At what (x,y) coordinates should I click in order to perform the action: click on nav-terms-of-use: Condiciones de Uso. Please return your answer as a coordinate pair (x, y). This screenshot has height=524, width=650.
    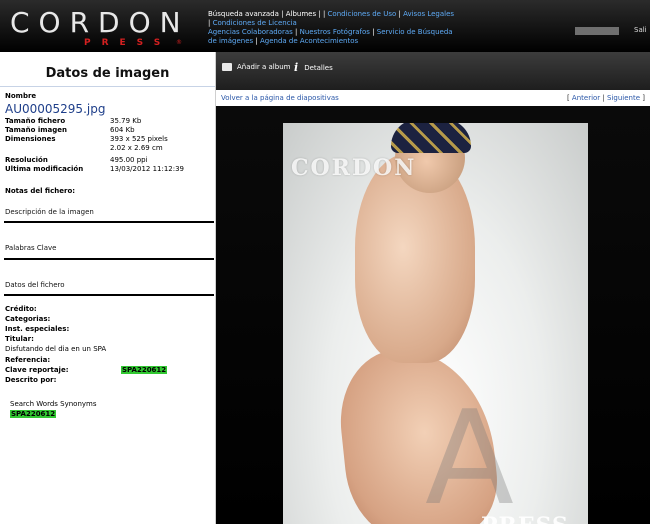
    Looking at the image, I should click on (362, 14).